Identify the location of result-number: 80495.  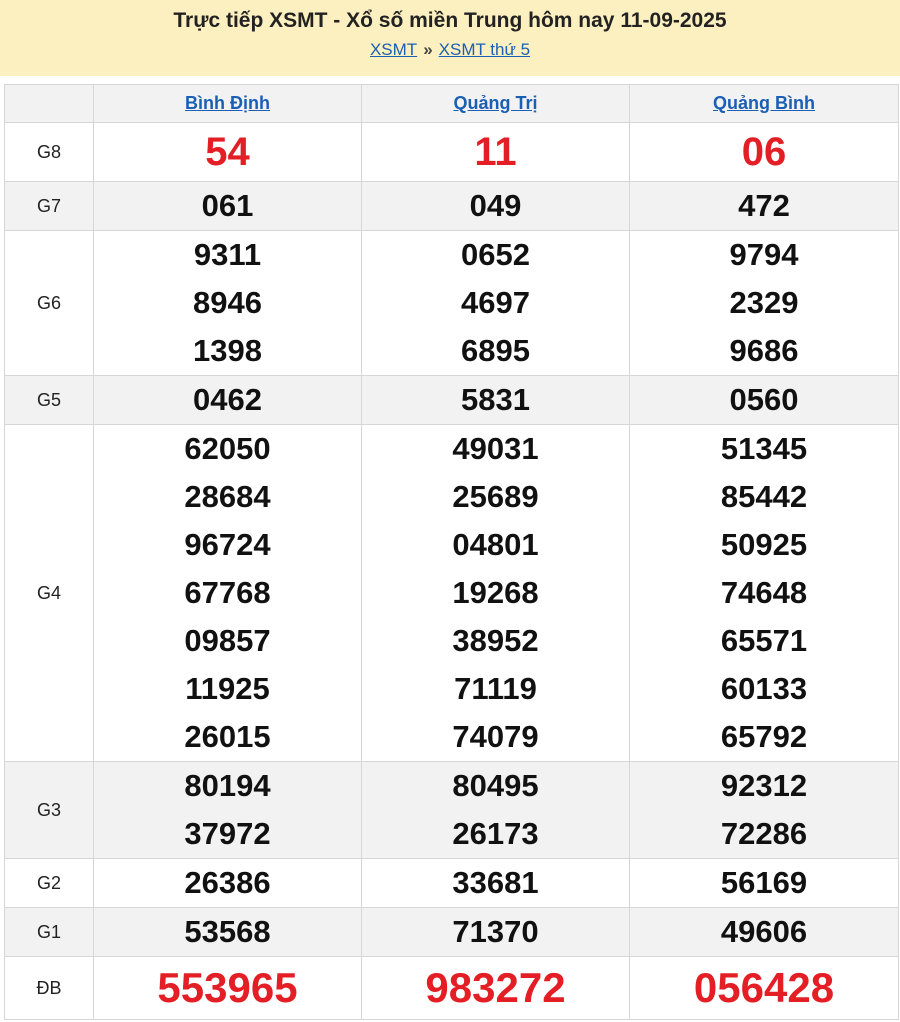
(495, 785).